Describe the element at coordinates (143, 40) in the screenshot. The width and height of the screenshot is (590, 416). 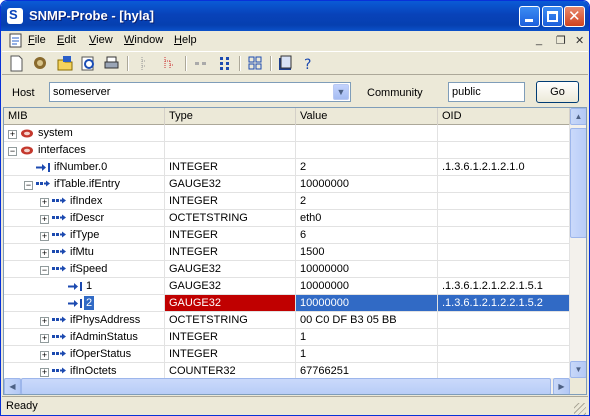
I see `menu-window: Window` at that location.